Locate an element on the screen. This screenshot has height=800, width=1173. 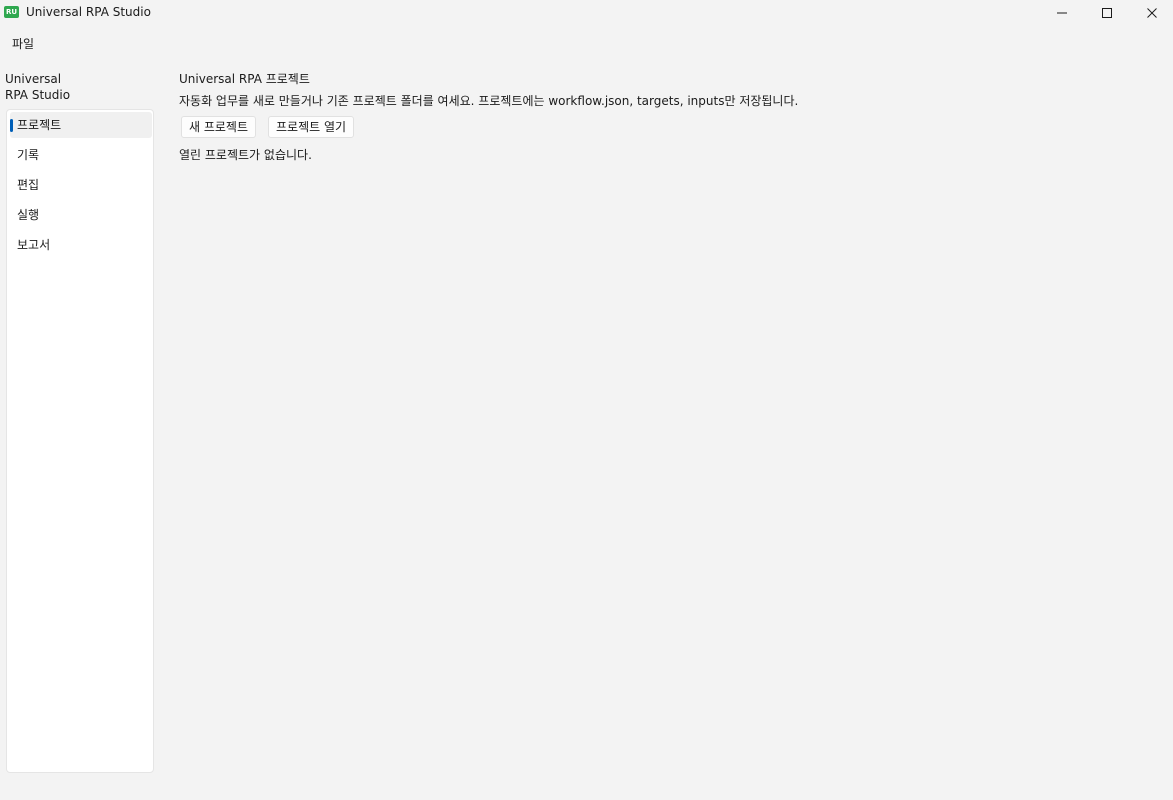
brand-line-1: Universal is located at coordinates (33, 79).